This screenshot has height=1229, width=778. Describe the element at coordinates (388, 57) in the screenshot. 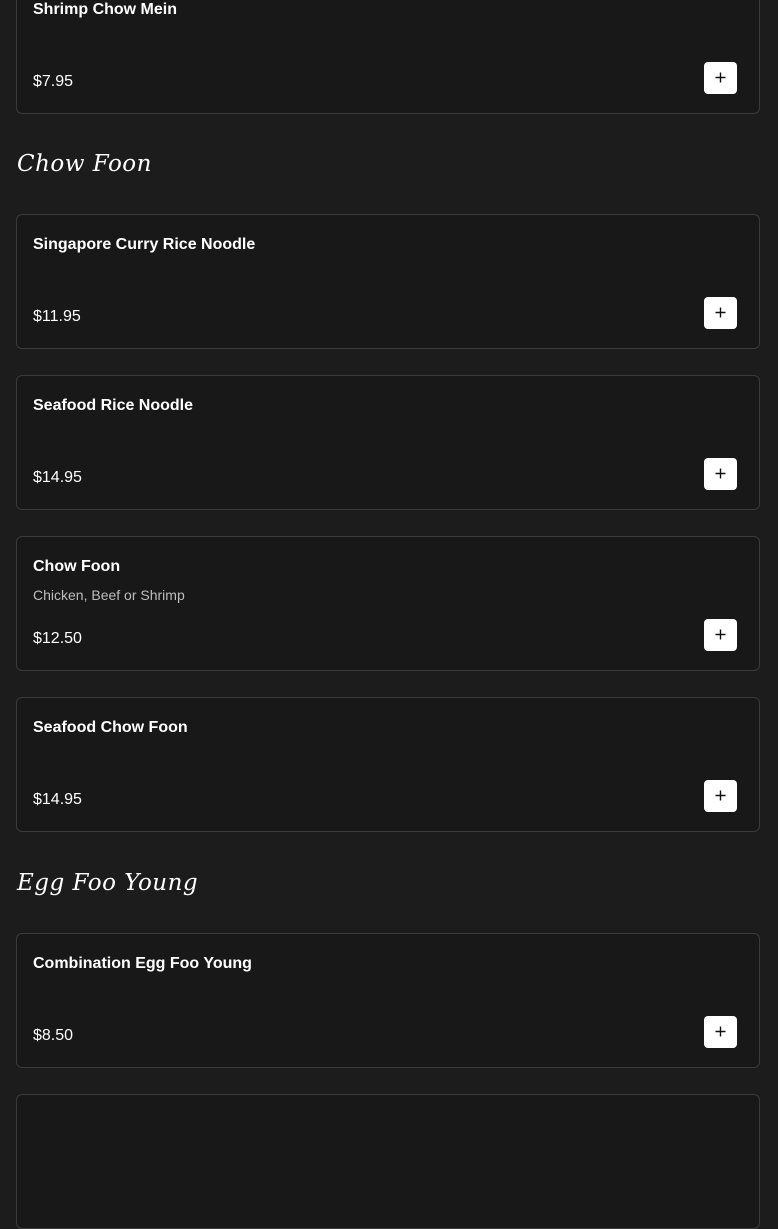

I see `menu-item-card: Shrimp Chow Mein $7.95` at that location.